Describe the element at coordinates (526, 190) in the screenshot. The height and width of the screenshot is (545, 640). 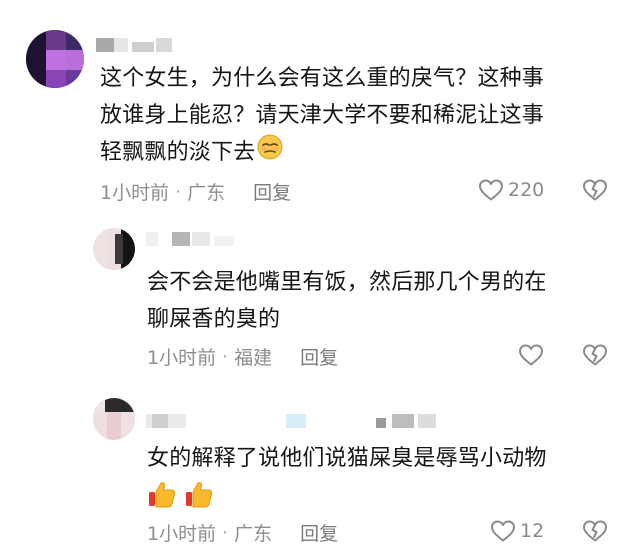
I see `like-count: 220` at that location.